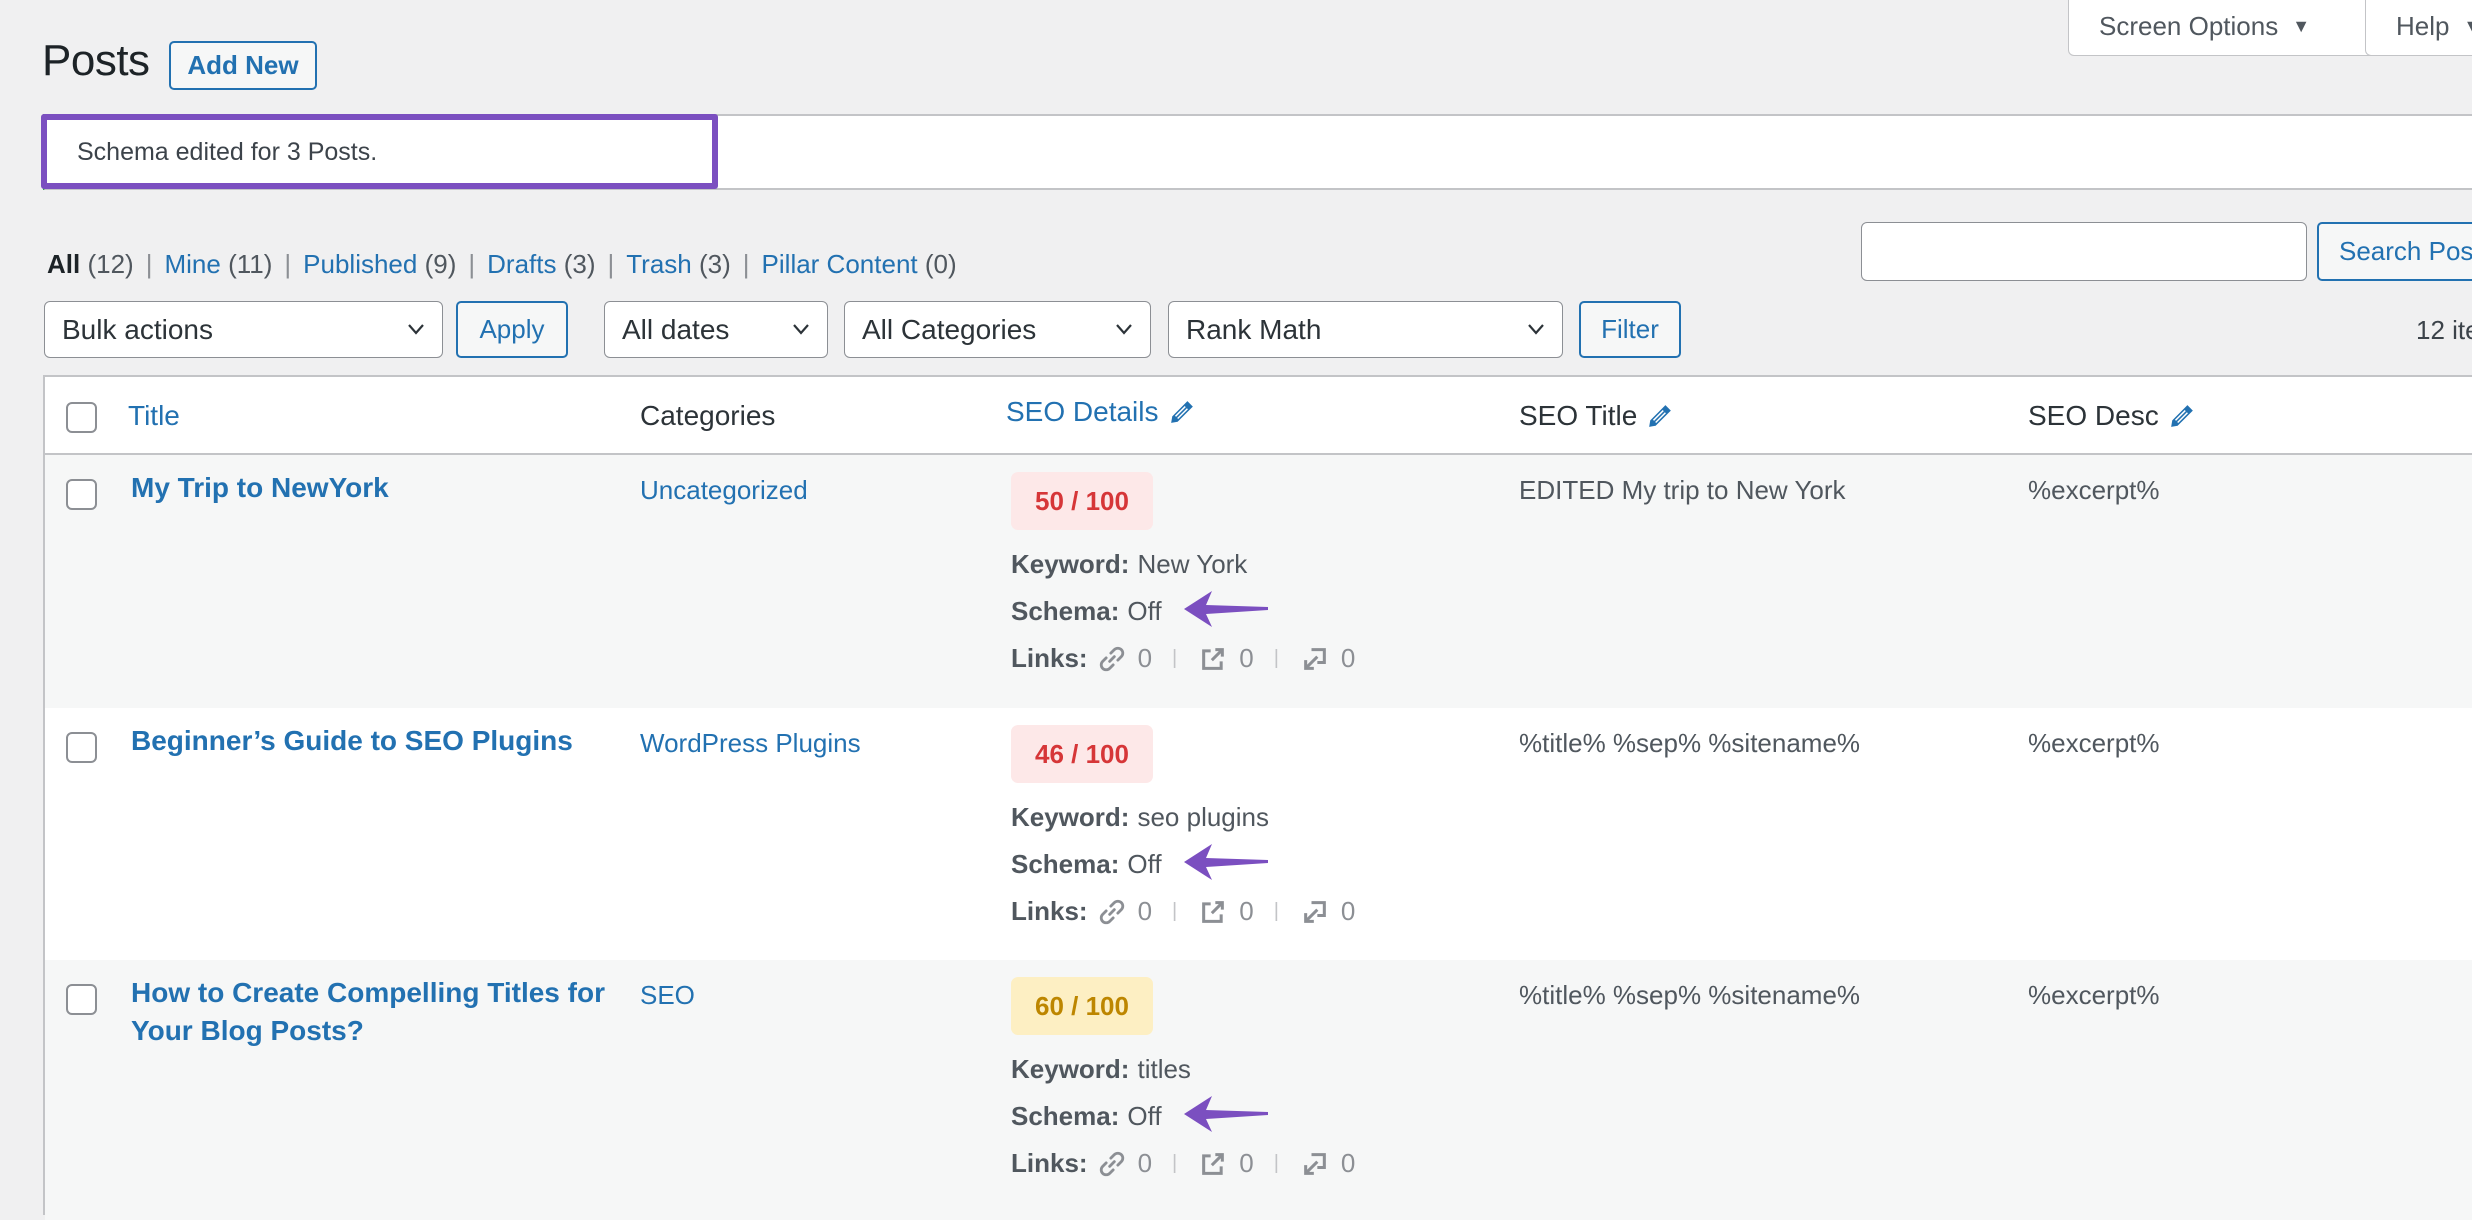 This screenshot has height=1220, width=2472. I want to click on column-seo-details-label: SEO Details, so click(1082, 411).